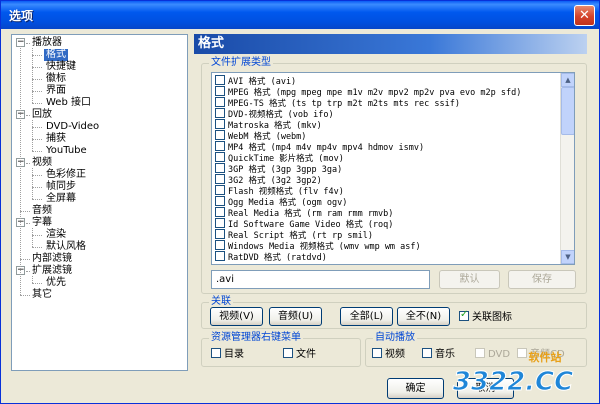 The image size is (600, 404). What do you see at coordinates (567, 168) in the screenshot?
I see `list-scrollbar: ▲ ▼` at bounding box center [567, 168].